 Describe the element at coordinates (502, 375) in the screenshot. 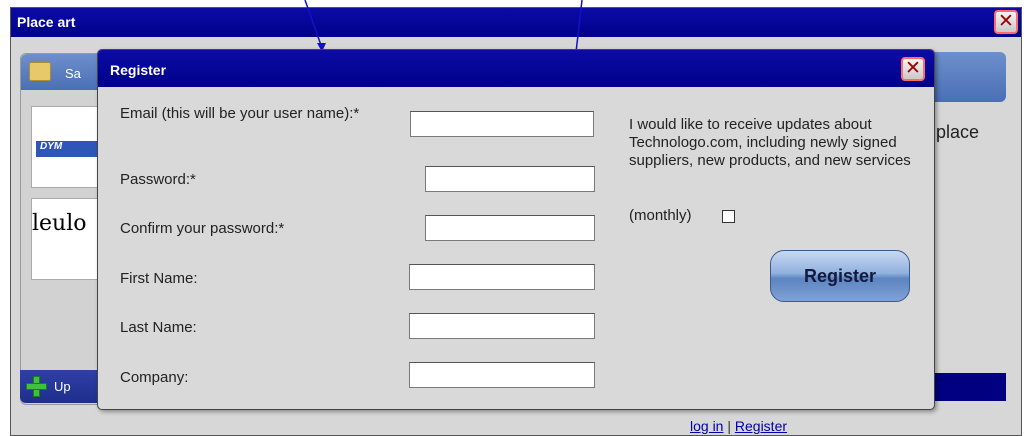

I see `company-field` at that location.